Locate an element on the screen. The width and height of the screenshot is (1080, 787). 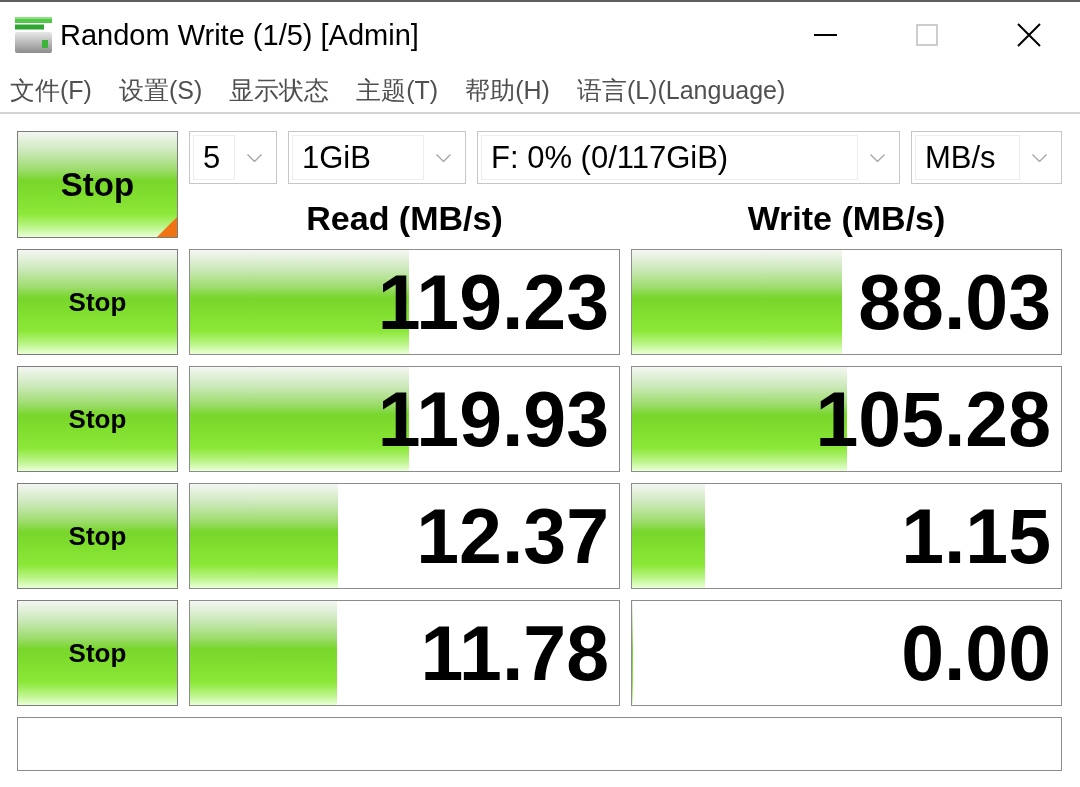
app-icon is located at coordinates (33, 35).